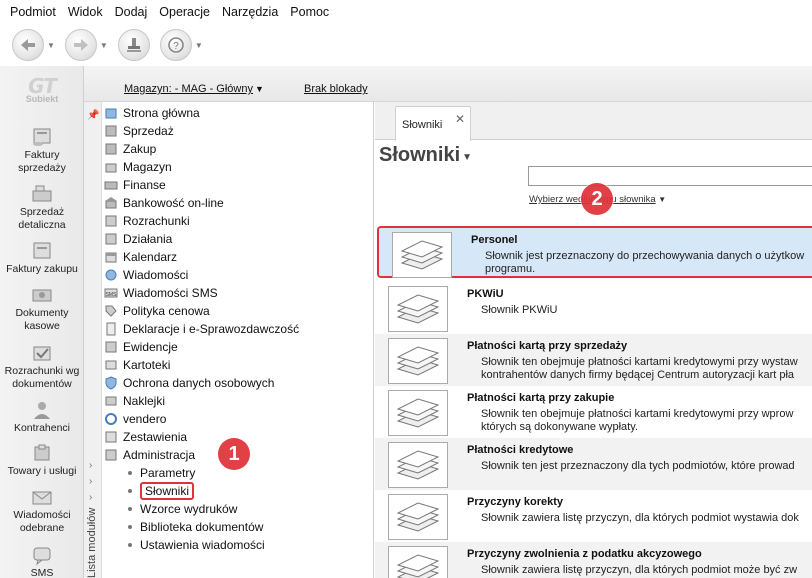 The image size is (812, 578). I want to click on tree-item-wiadomosci-sms: SMS Wiadomości SMS, so click(161, 293).